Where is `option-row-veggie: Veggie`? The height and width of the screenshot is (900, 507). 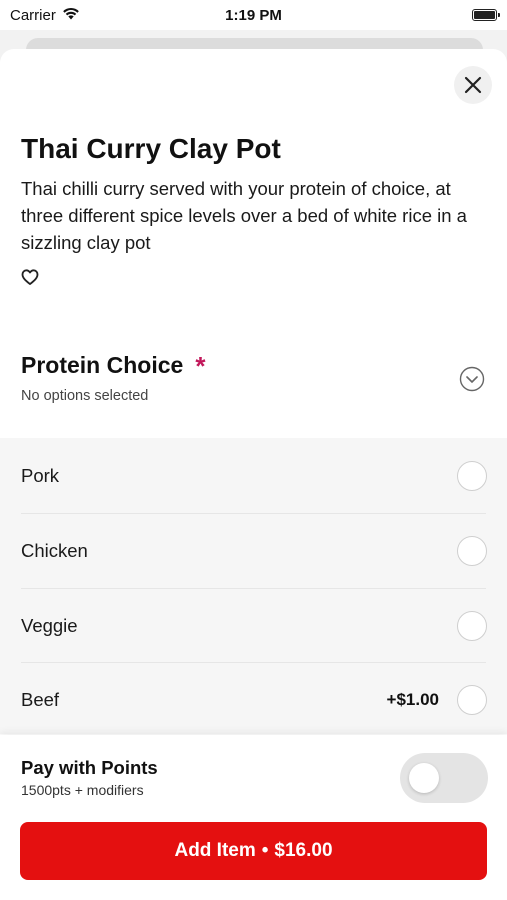 option-row-veggie: Veggie is located at coordinates (253, 625).